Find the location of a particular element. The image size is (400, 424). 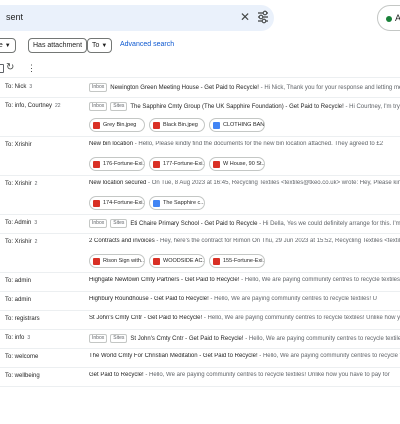

close-icon: ✕ is located at coordinates (245, 17).